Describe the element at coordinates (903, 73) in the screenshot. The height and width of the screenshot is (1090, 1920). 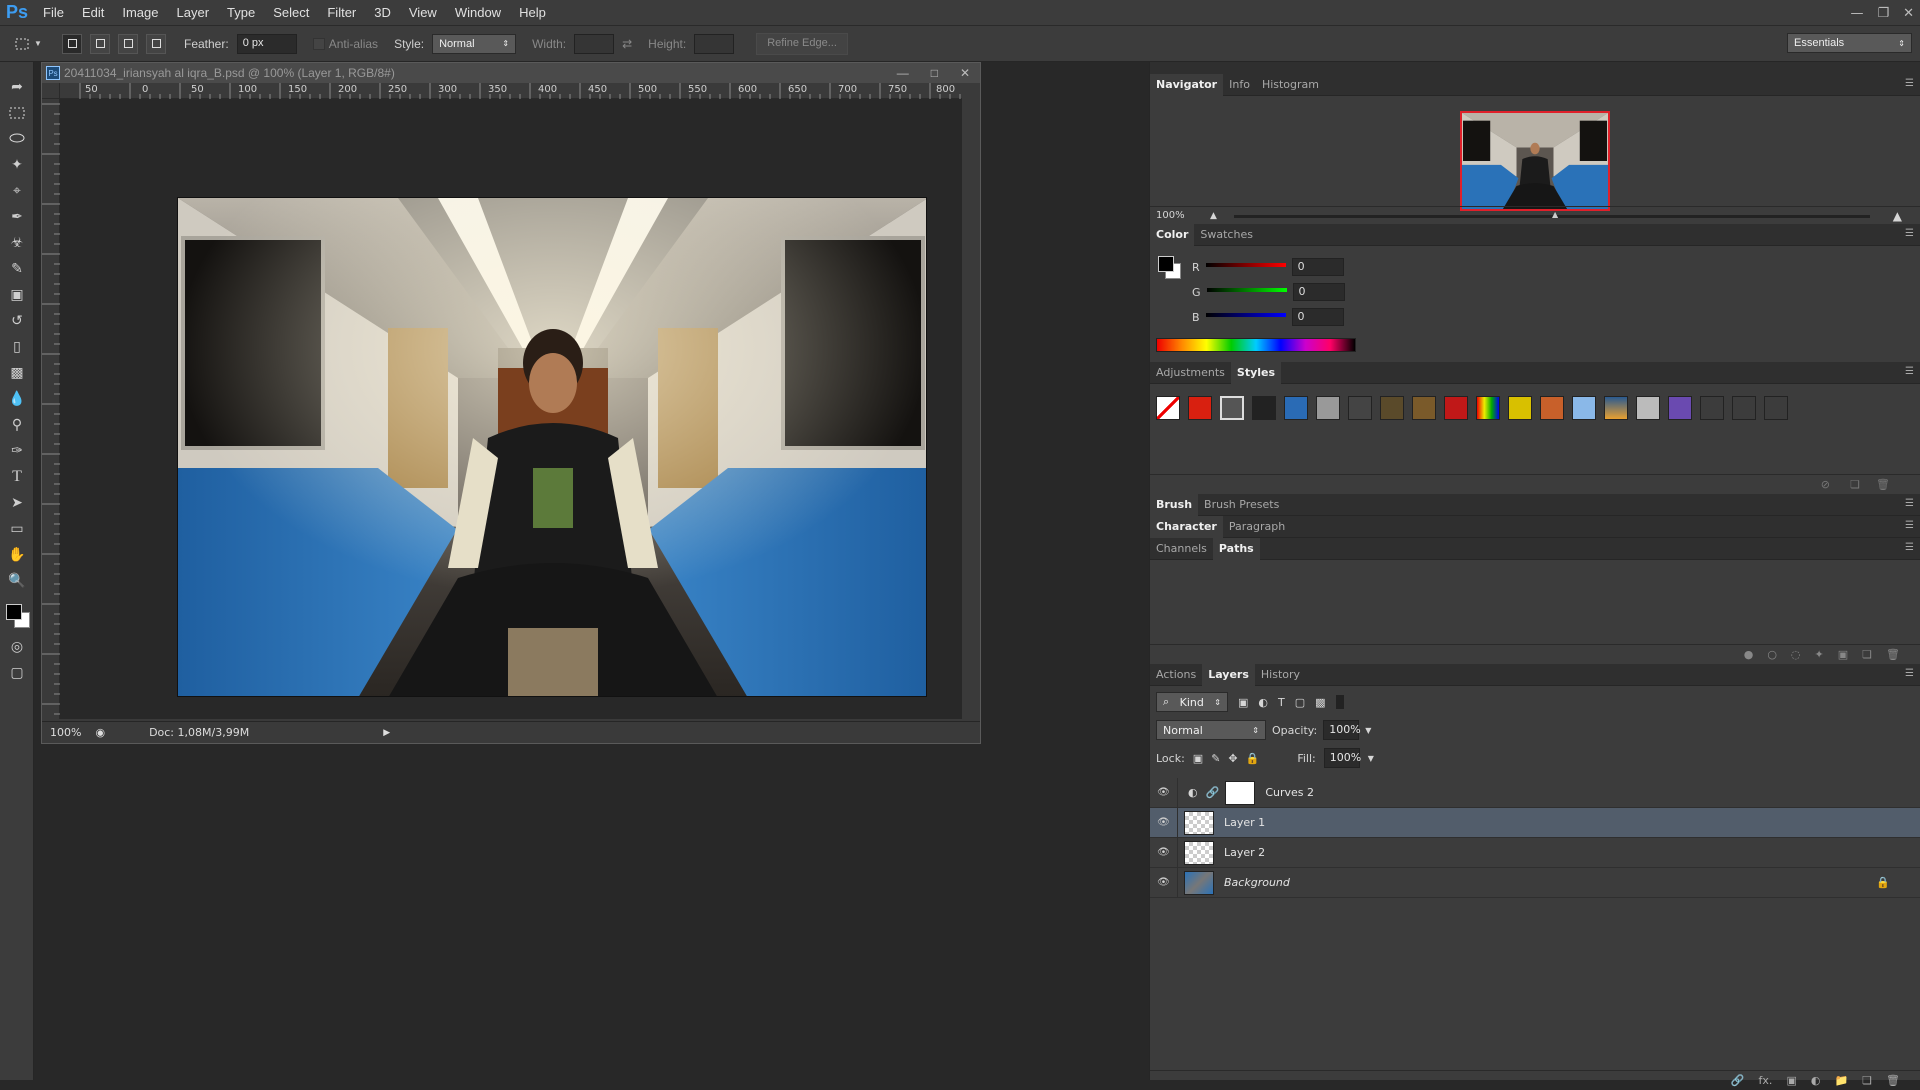
I see `minimize-icon: —` at that location.